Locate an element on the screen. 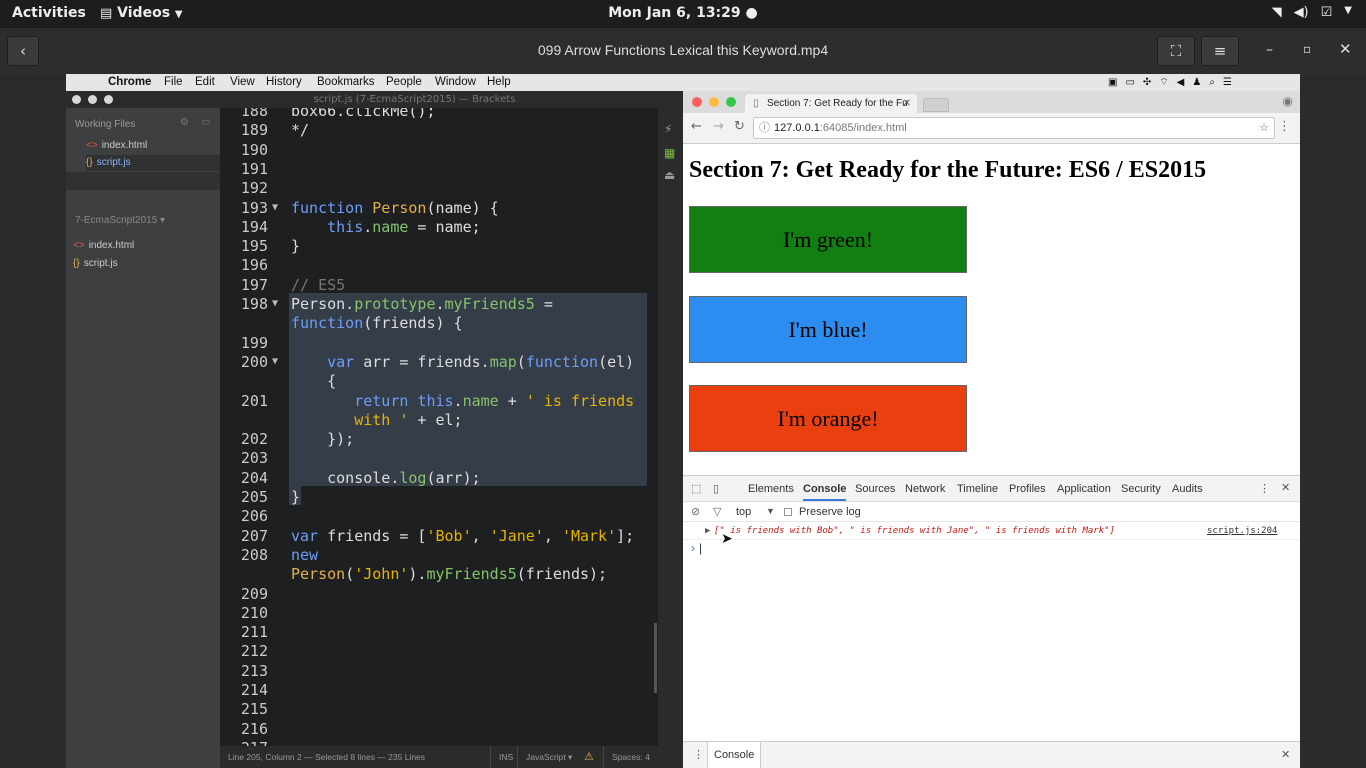 This screenshot has width=1366, height=768. reload-icon: ↻ is located at coordinates (739, 126).